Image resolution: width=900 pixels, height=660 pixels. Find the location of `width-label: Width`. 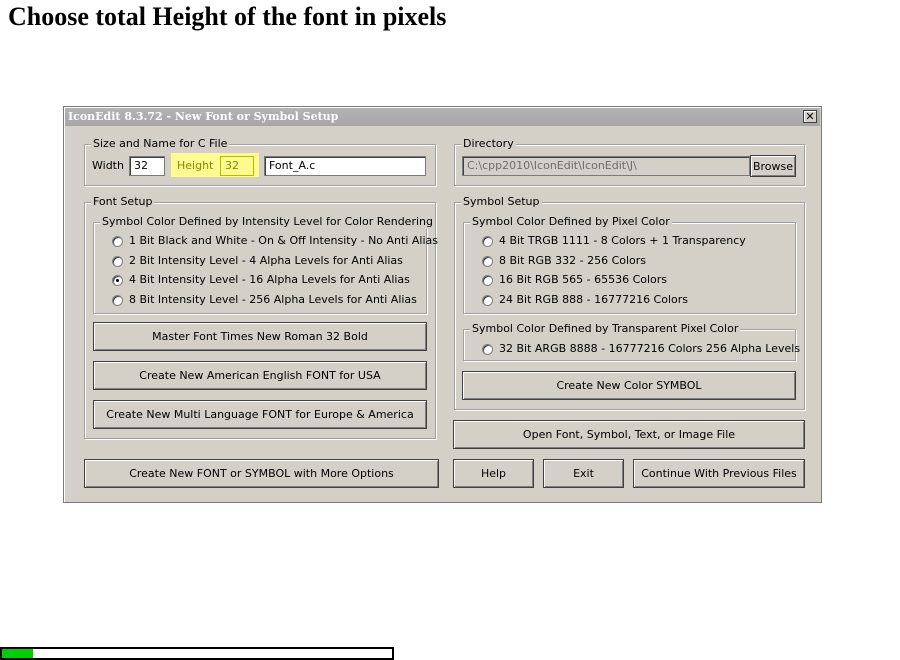

width-label: Width is located at coordinates (108, 165).